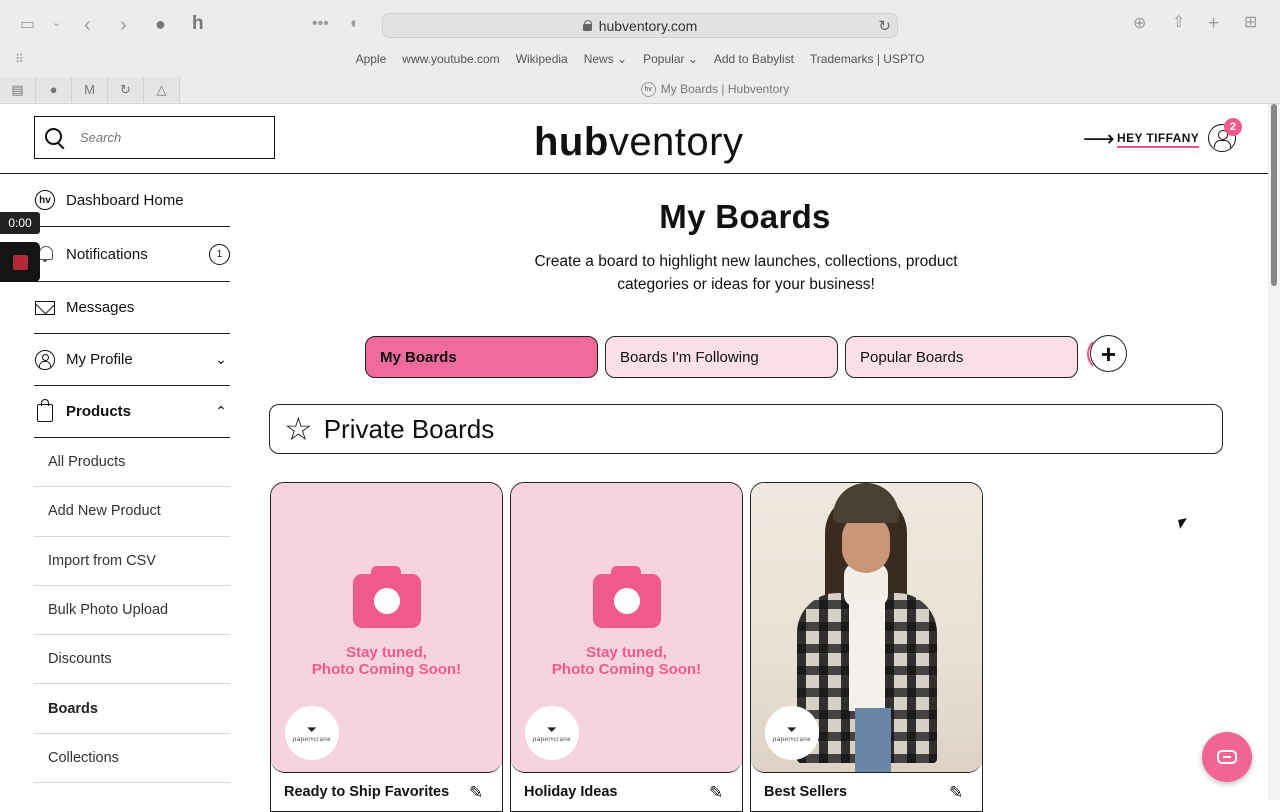 The image size is (1280, 812). Describe the element at coordinates (87, 25) in the screenshot. I see `back-icon: ‹` at that location.